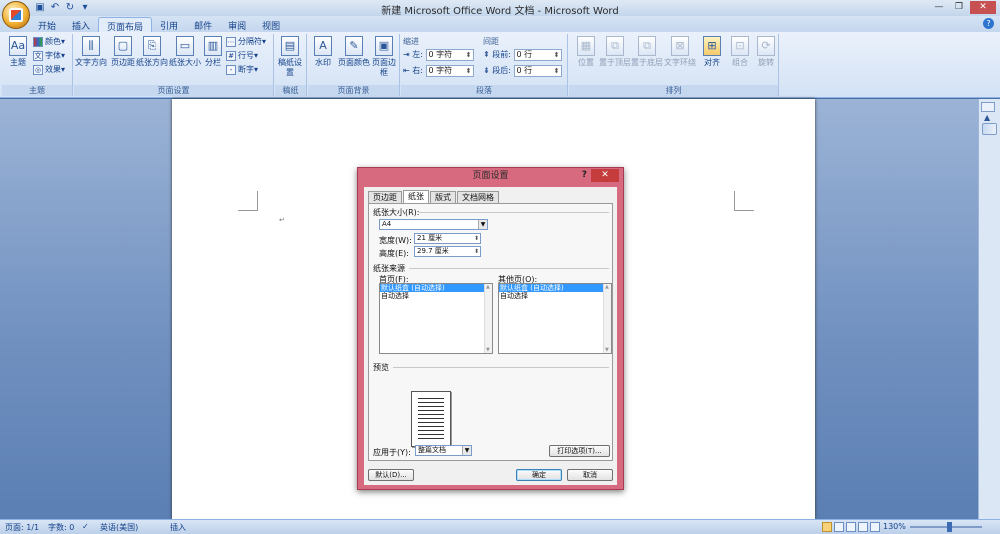  I want to click on indent-left-icon: ⇥, so click(406, 54).